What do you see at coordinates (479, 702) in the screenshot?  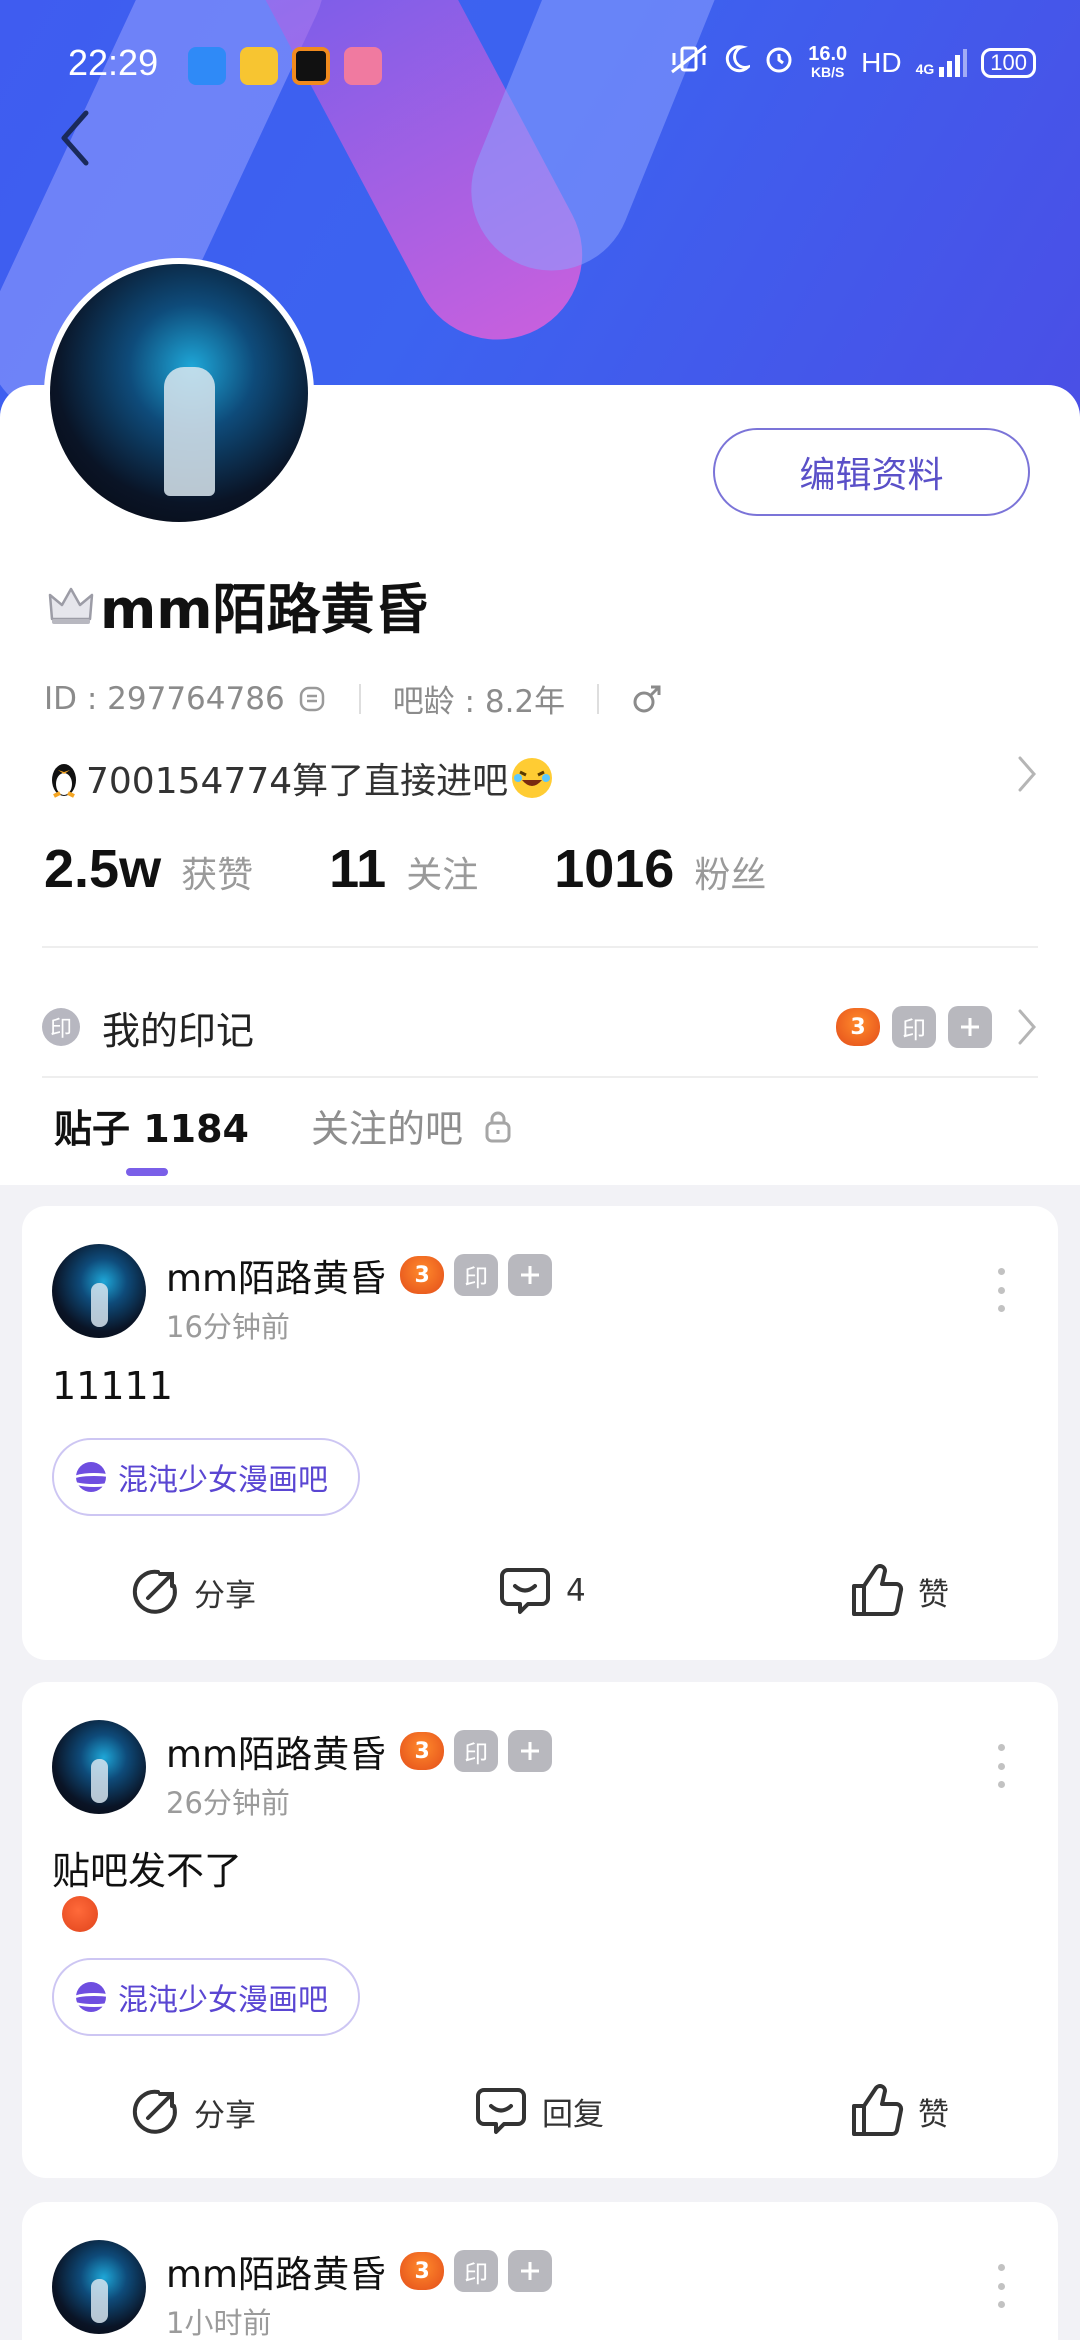 I see `bar-age: 吧龄 : 8.2年` at bounding box center [479, 702].